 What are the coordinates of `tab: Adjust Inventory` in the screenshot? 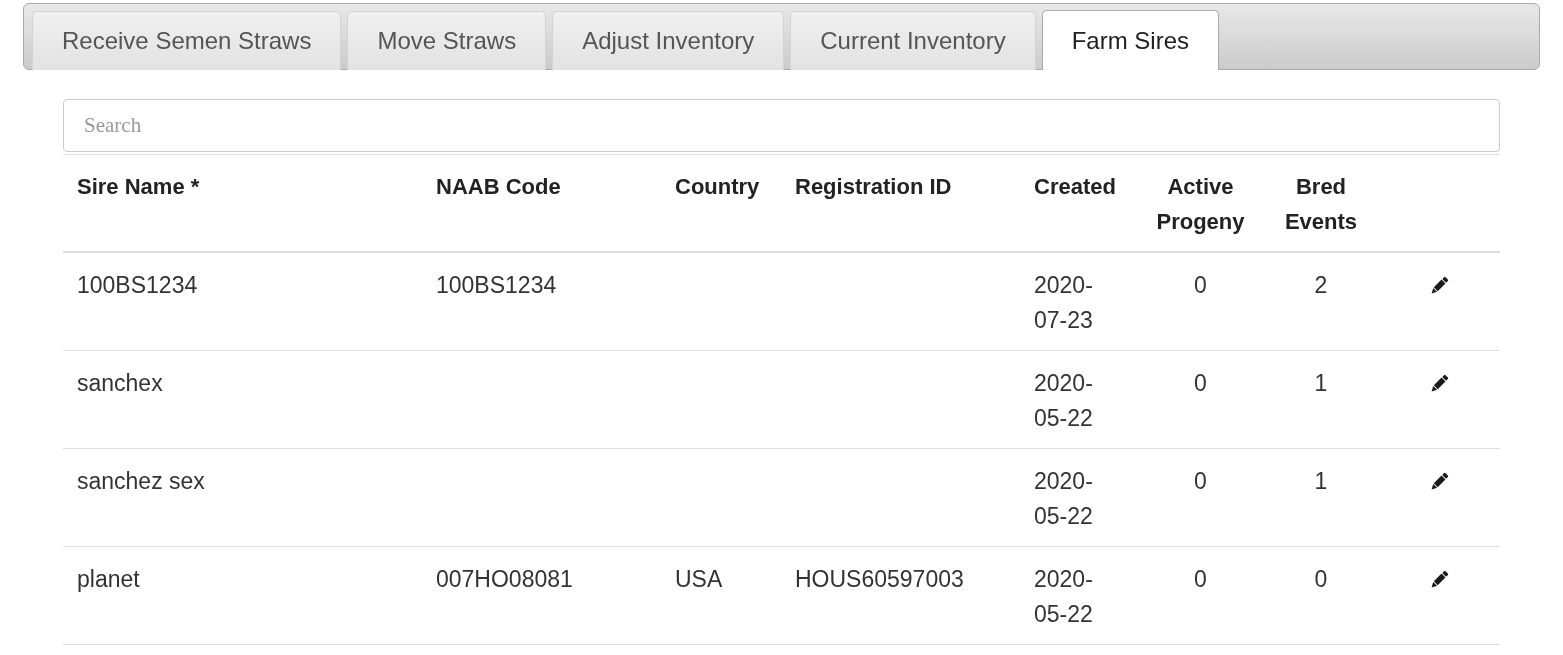 It's located at (668, 40).